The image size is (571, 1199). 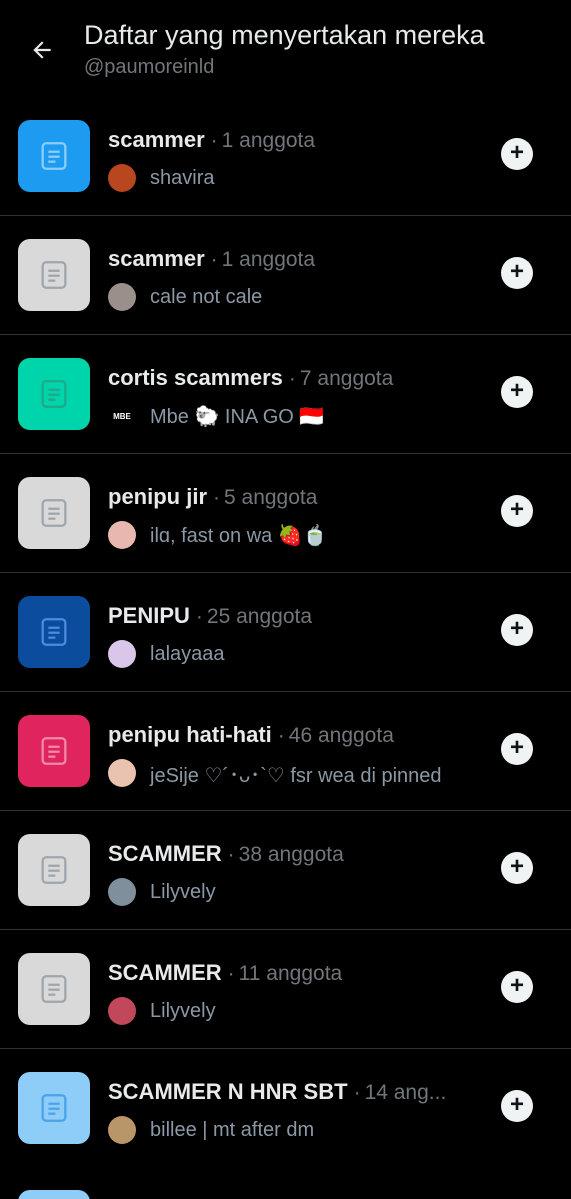 I want to click on list-owner: lalayaaa, so click(x=166, y=654).